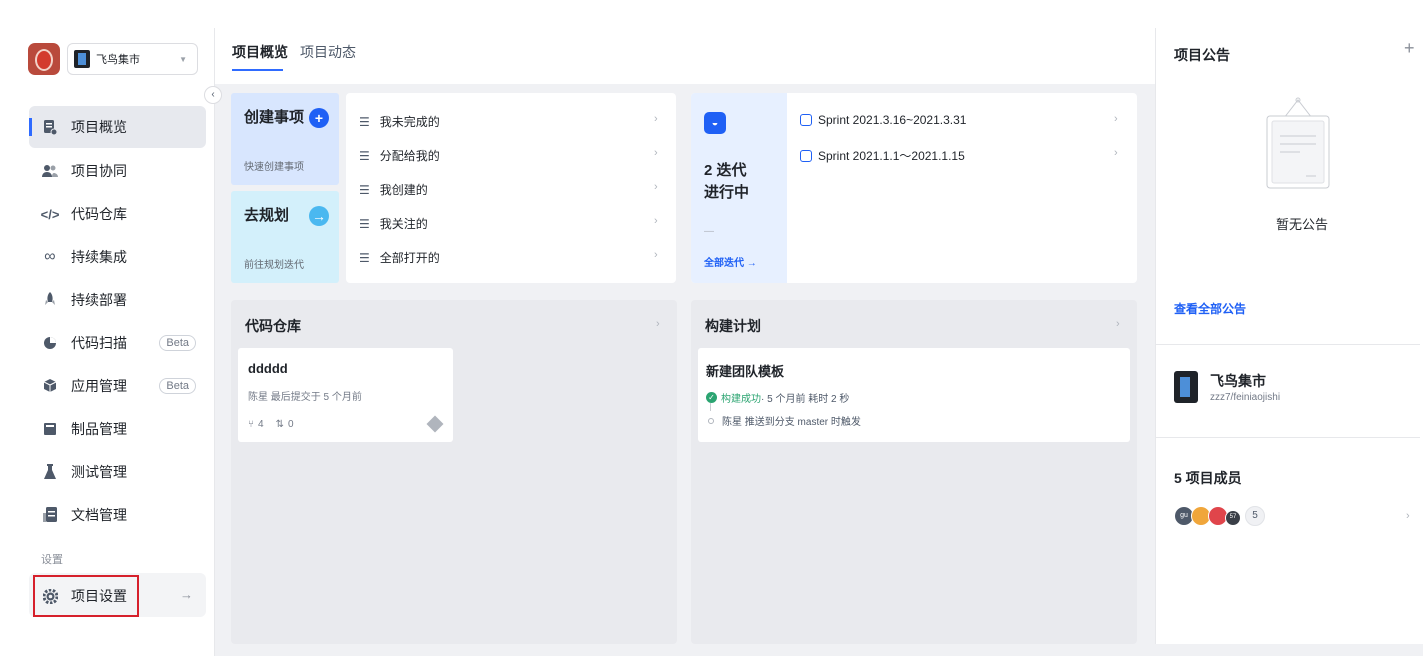 The image size is (1423, 662). I want to click on filter-label: 全部打开的, so click(409, 258).